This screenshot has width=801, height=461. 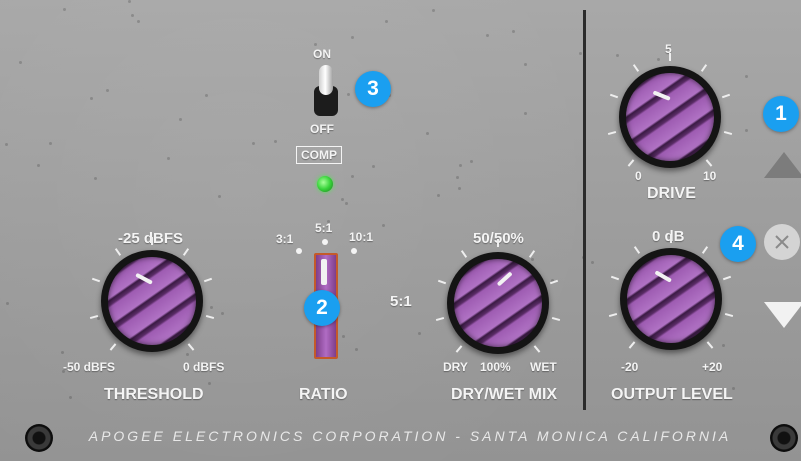 What do you see at coordinates (630, 367) in the screenshot?
I see `output-min-label: -20` at bounding box center [630, 367].